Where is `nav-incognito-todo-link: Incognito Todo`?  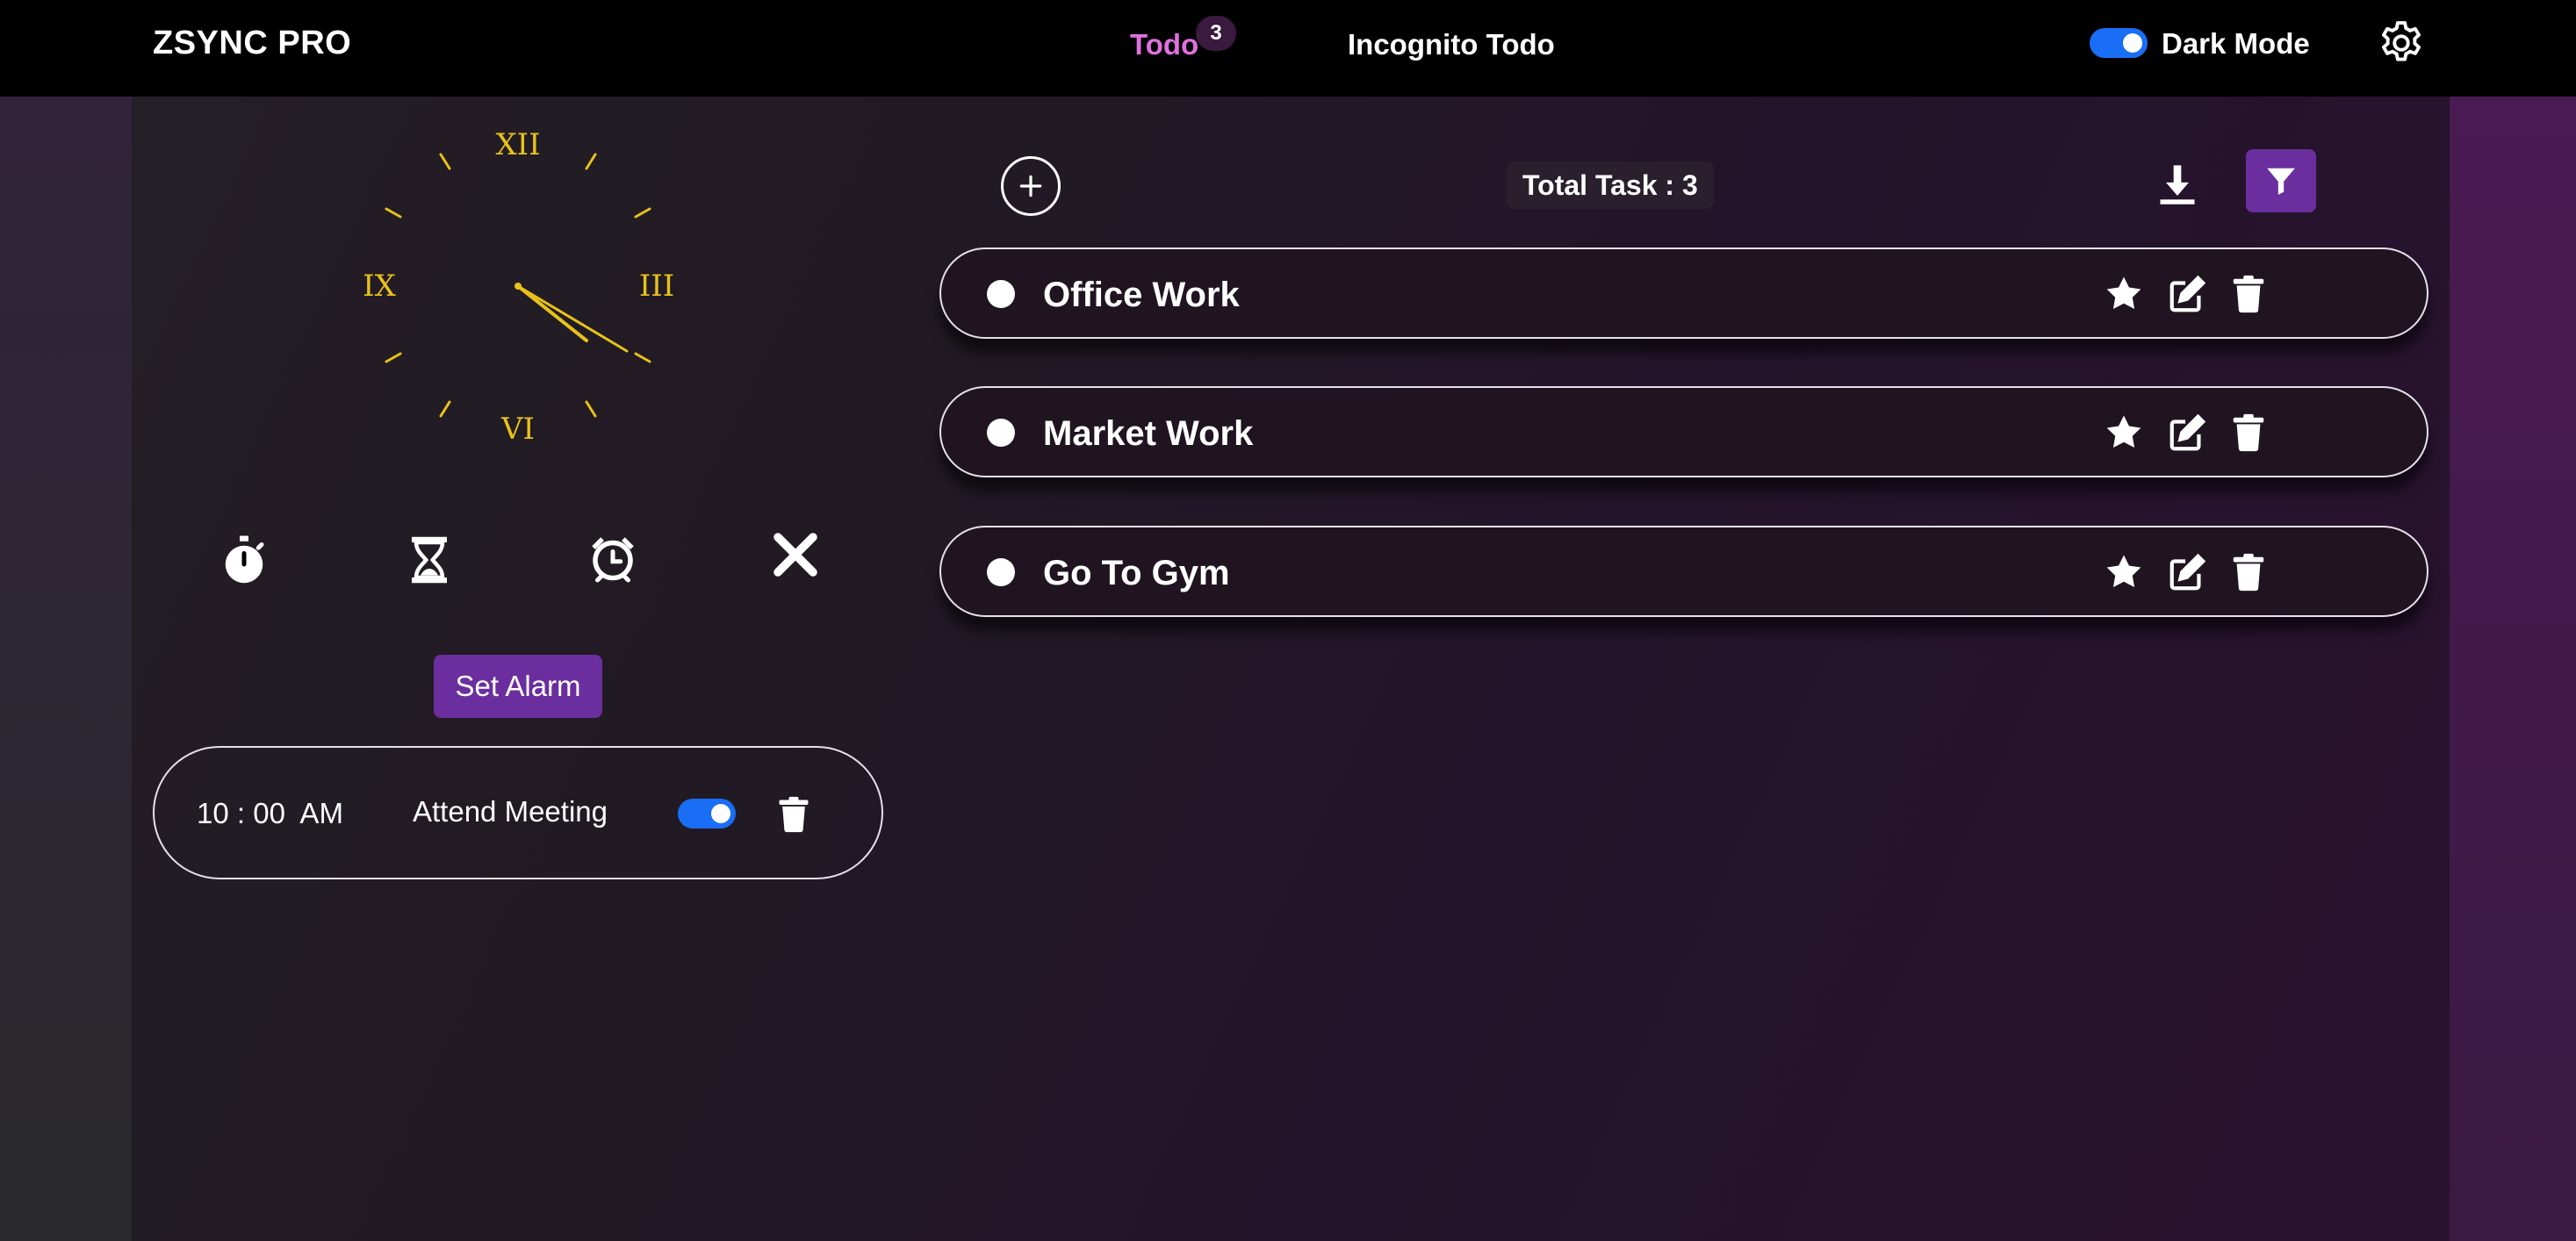
nav-incognito-todo-link: Incognito Todo is located at coordinates (1451, 44).